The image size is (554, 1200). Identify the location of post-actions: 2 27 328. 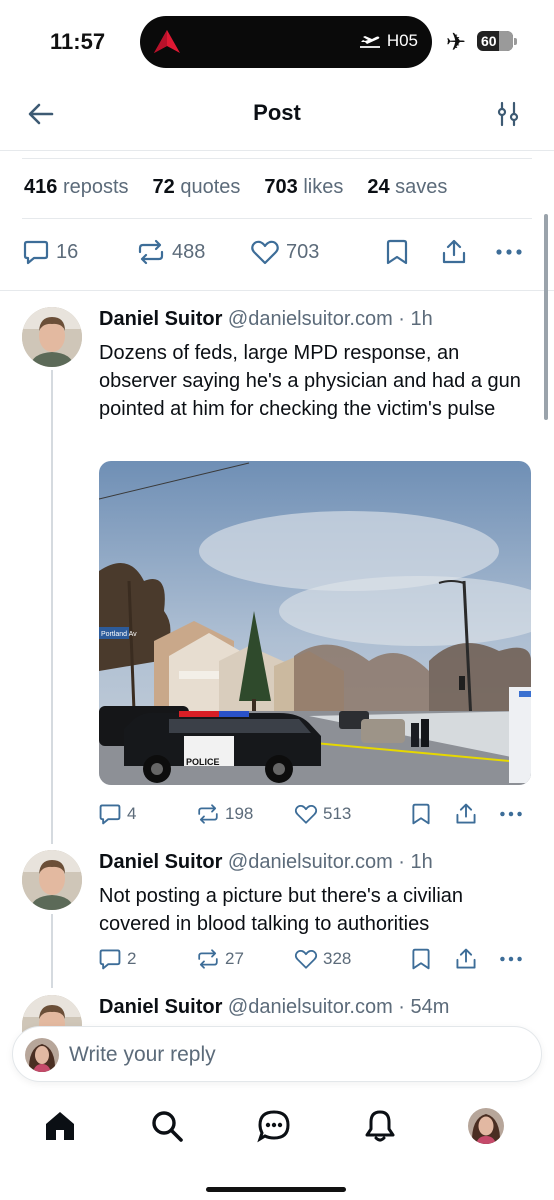
(313, 959).